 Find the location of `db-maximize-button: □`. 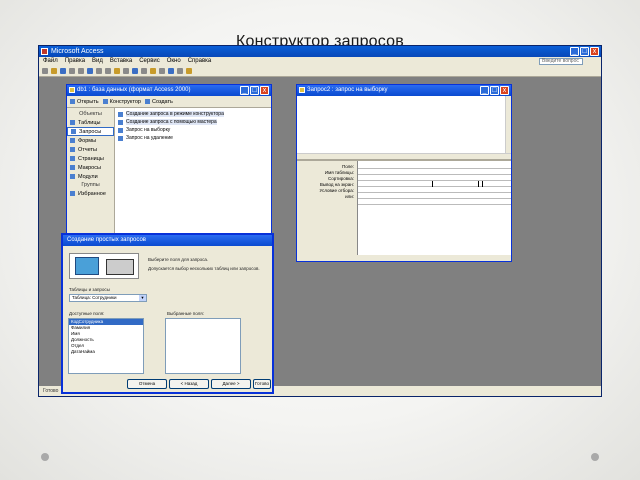

db-maximize-button: □ is located at coordinates (254, 90).